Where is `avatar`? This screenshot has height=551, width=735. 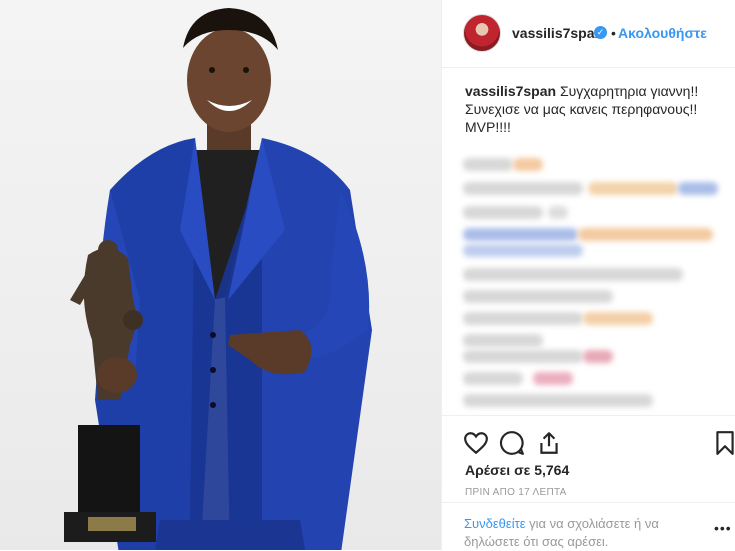 avatar is located at coordinates (482, 33).